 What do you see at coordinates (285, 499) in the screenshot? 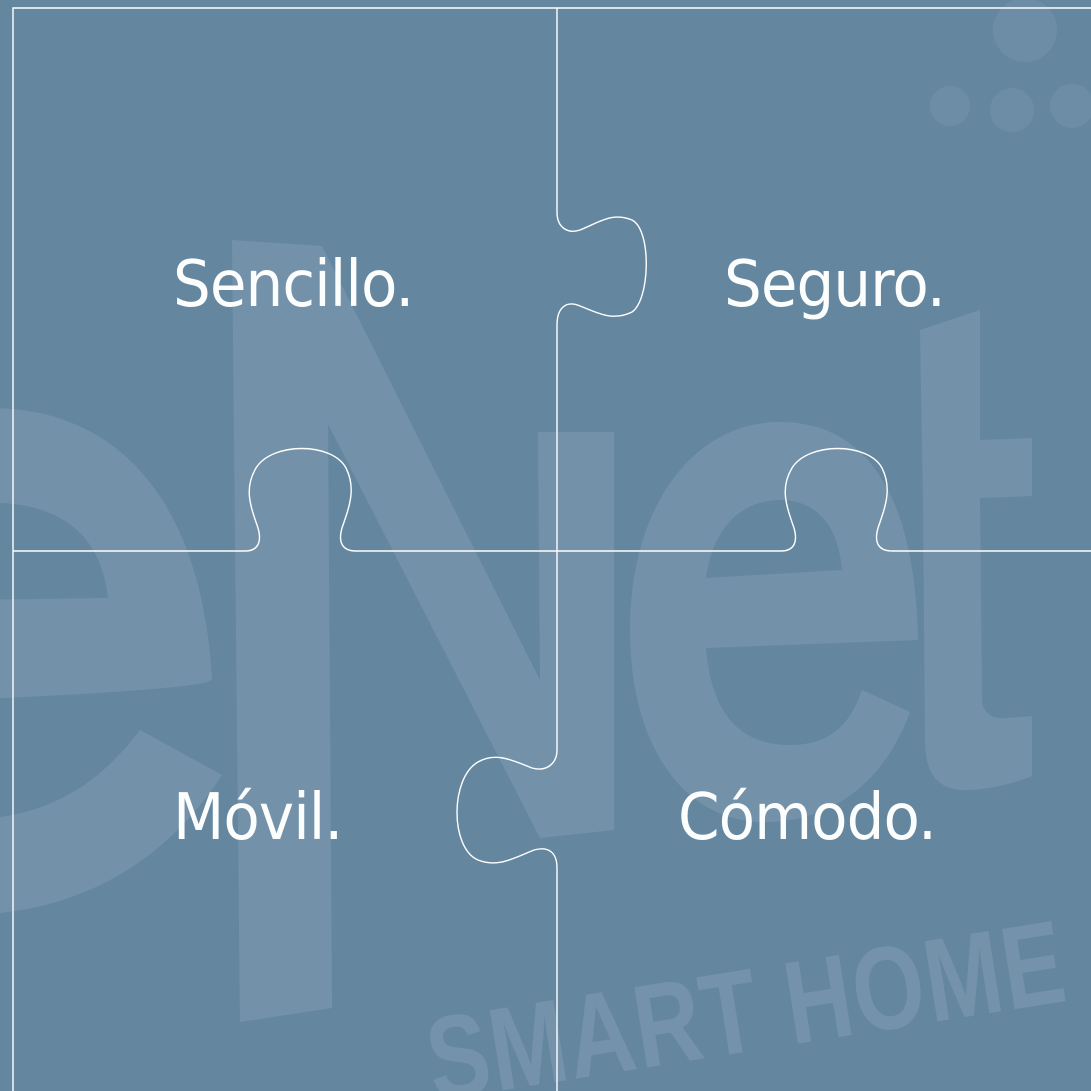
I see `puzzle-seam-horizontal-left` at bounding box center [285, 499].